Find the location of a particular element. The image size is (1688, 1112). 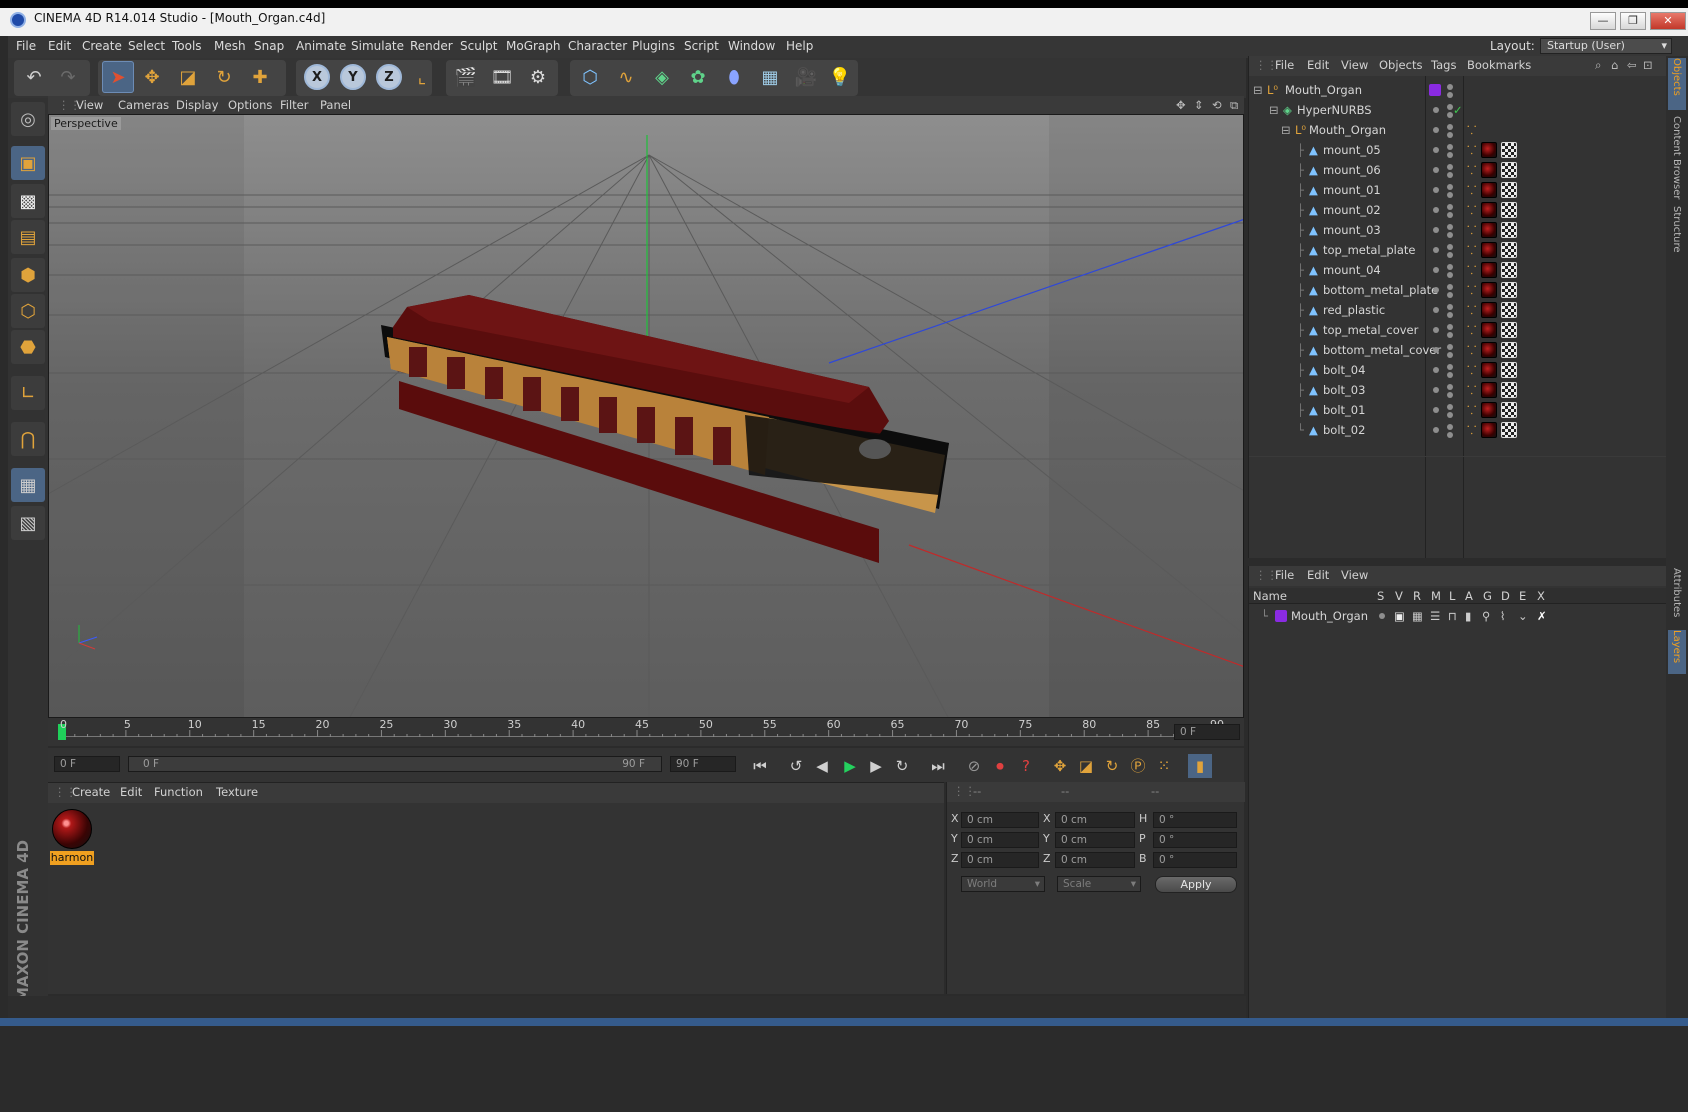

menu-plugins: Plugins is located at coordinates (653, 46).